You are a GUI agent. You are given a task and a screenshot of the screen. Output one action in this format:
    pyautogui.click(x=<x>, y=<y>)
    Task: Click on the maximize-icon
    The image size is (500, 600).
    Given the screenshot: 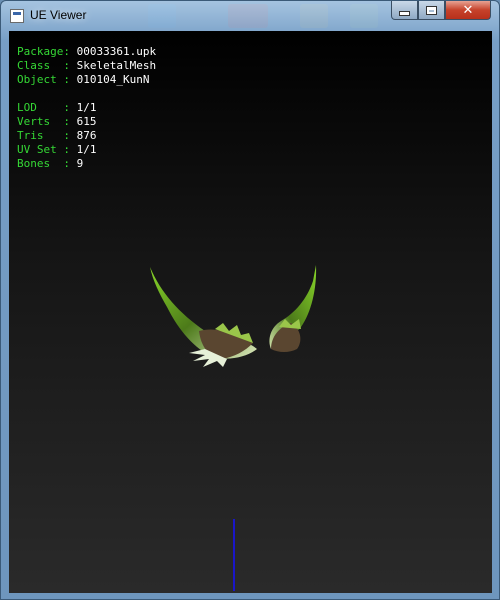 What is the action you would take?
    pyautogui.click(x=431, y=10)
    